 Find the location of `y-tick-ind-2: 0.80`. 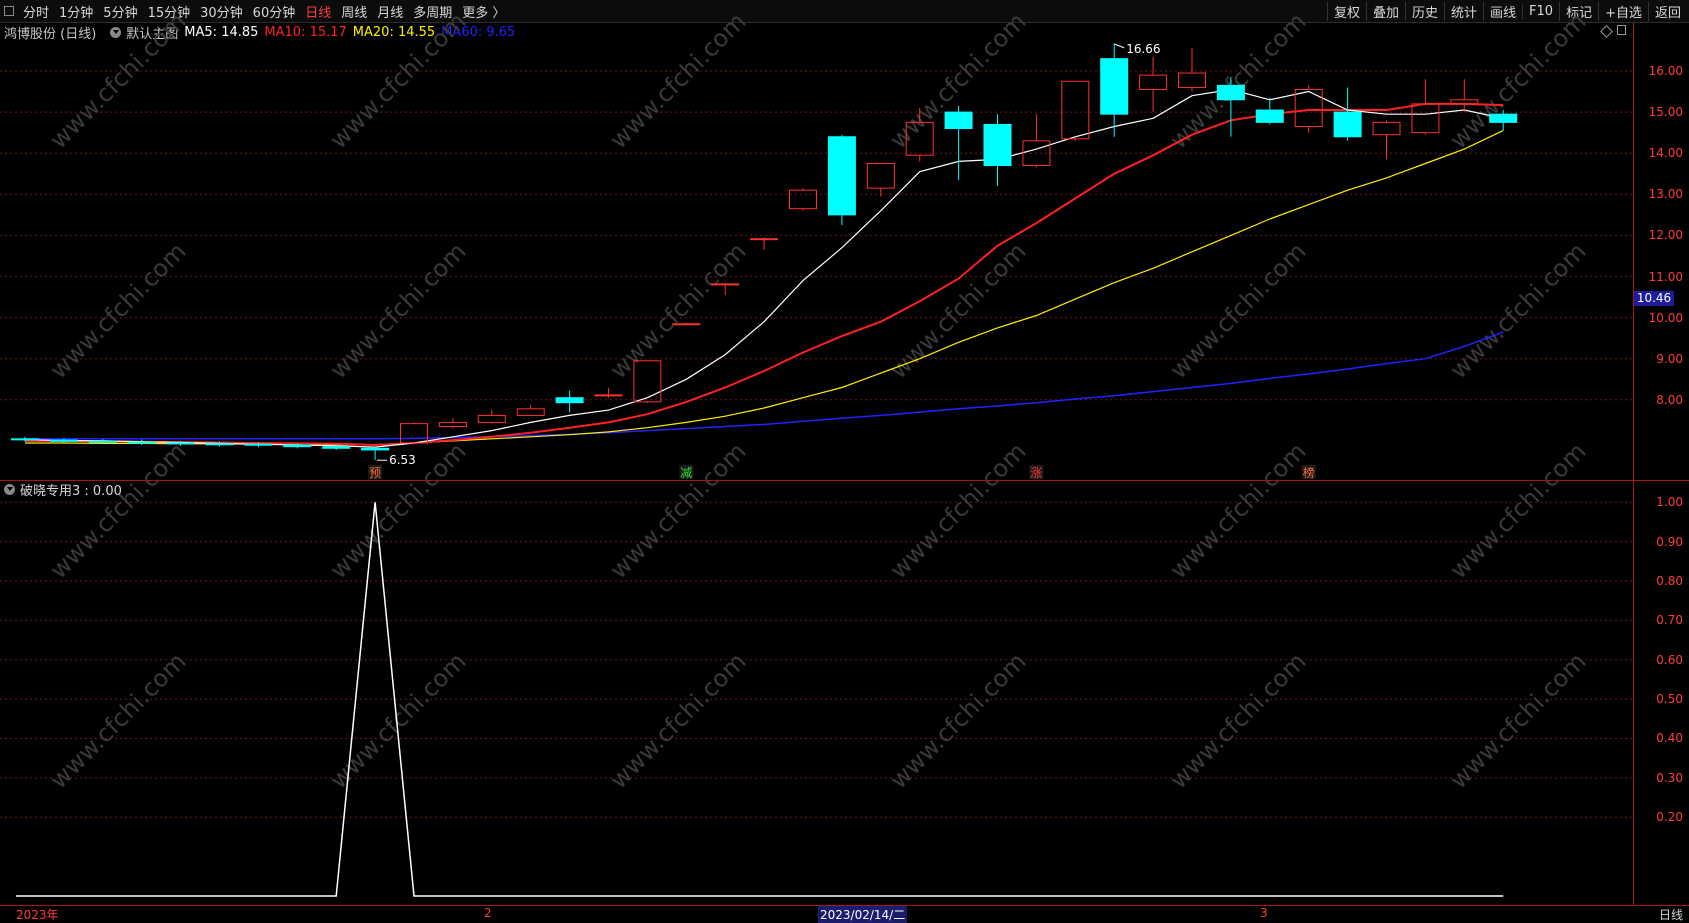

y-tick-ind-2: 0.80 is located at coordinates (1669, 580).